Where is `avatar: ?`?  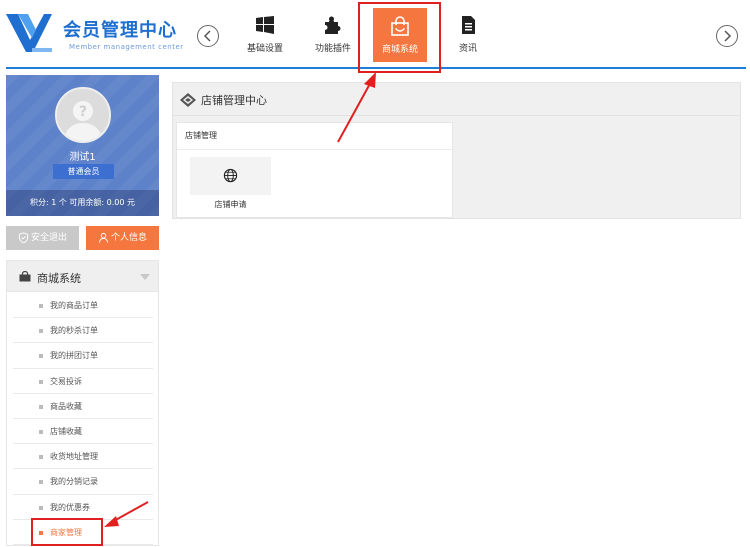 avatar: ? is located at coordinates (83, 115).